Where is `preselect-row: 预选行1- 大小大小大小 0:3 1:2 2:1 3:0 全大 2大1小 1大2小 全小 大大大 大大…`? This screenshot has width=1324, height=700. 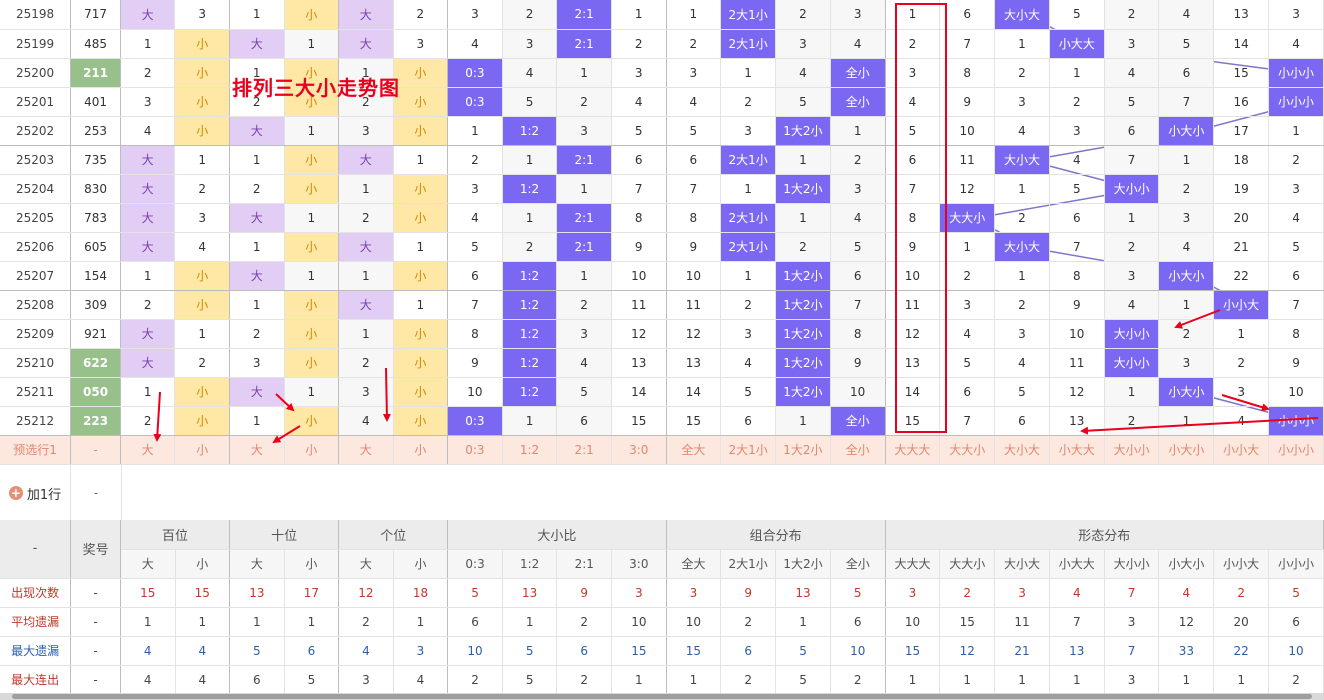 preselect-row: 预选行1- 大小大小大小 0:3 1:2 2:1 3:0 全大 2大1小 1大2小 全小 大大大 大大… is located at coordinates (662, 450).